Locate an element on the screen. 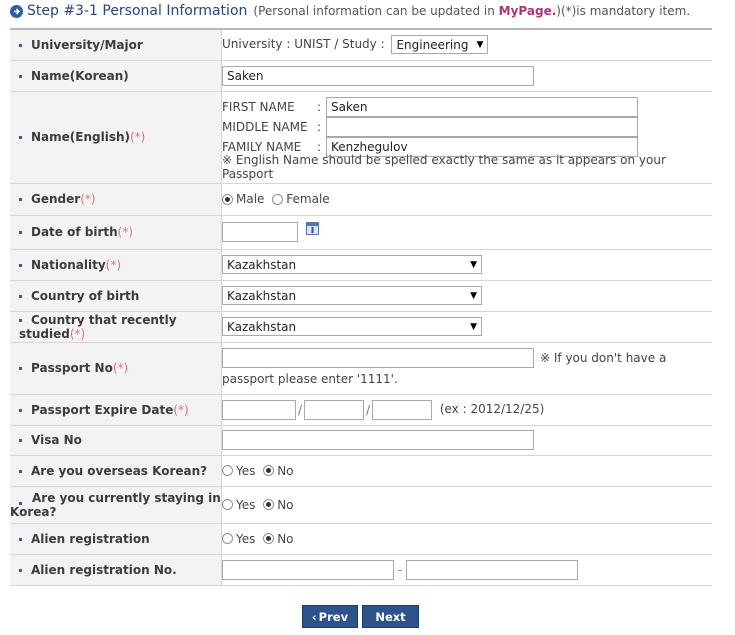 The image size is (735, 635). gender-male-radio is located at coordinates (227, 199).